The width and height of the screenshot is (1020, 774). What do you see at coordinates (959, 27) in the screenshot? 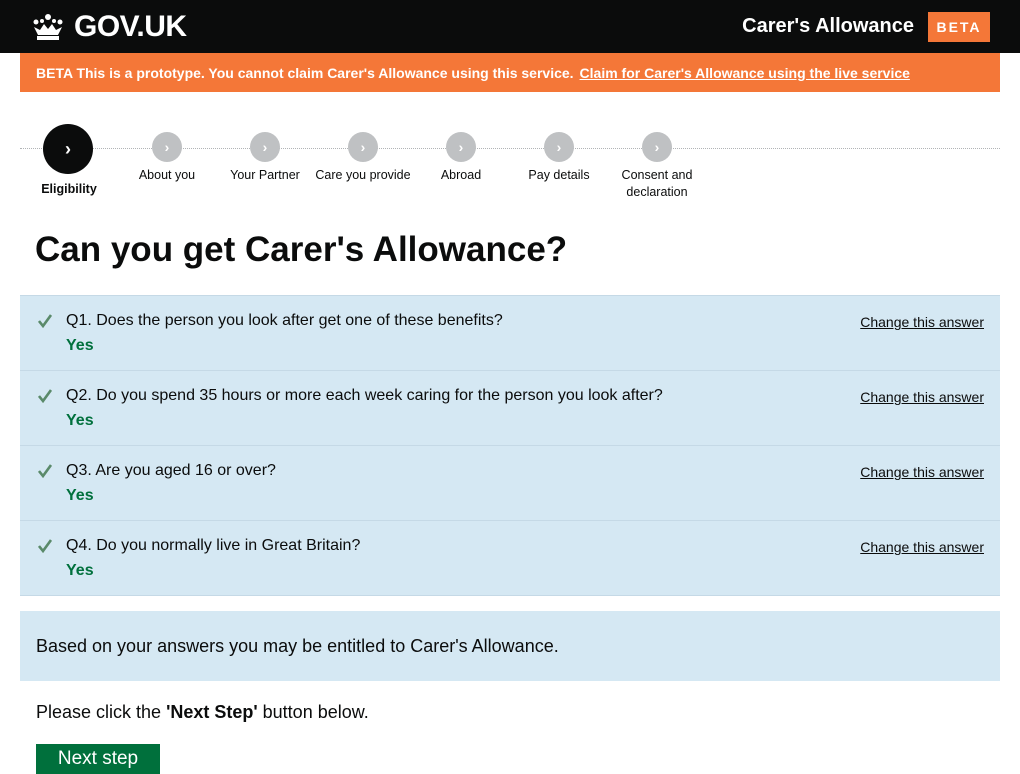
I see `phase-tag: BETA` at bounding box center [959, 27].